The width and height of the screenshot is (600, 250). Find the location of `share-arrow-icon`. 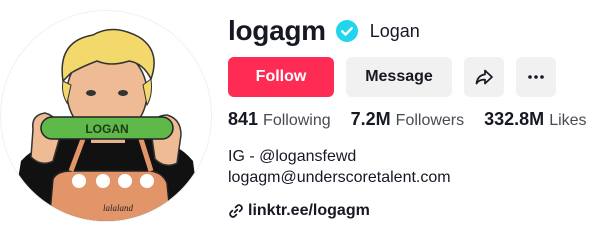

share-arrow-icon is located at coordinates (484, 77).